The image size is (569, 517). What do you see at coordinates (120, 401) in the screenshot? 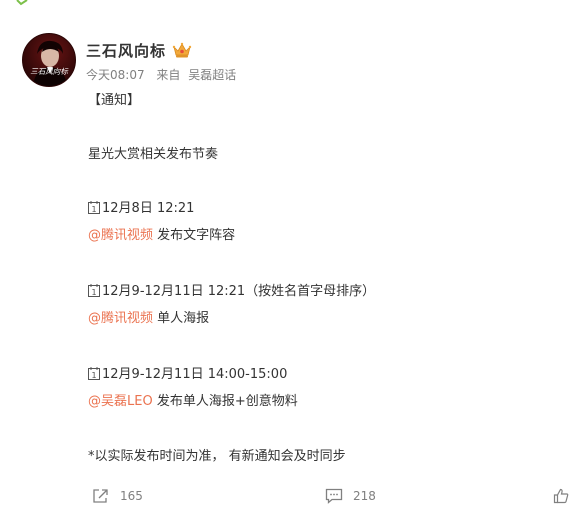
I see `mention-link: @吴磊LEO` at bounding box center [120, 401].